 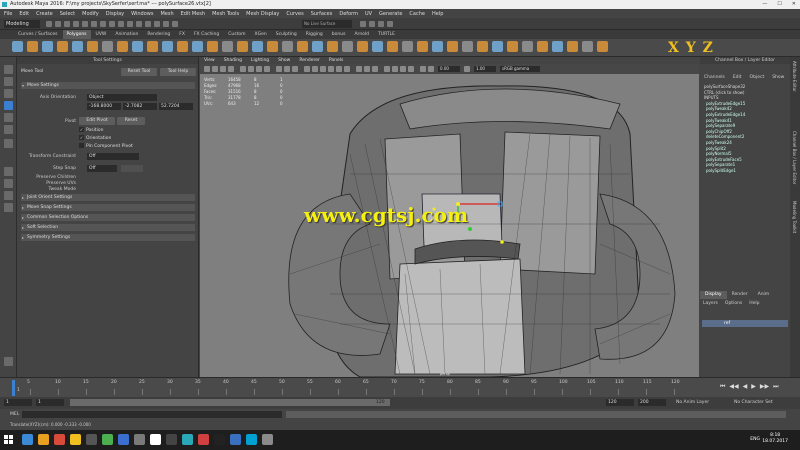 What do you see at coordinates (167, 46) in the screenshot?
I see `smooth-icon` at bounding box center [167, 46].